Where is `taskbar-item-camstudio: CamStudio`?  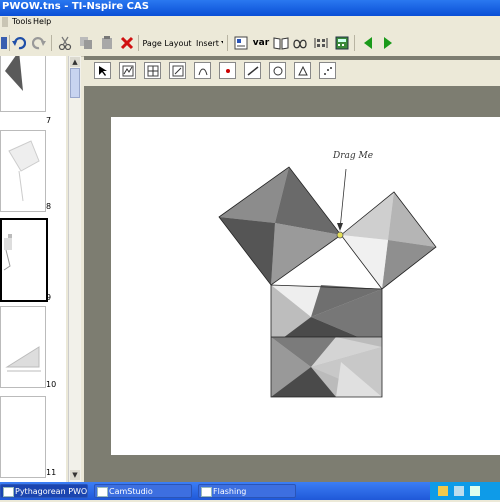
taskbar-item-camstudio: CamStudio is located at coordinates (143, 491).